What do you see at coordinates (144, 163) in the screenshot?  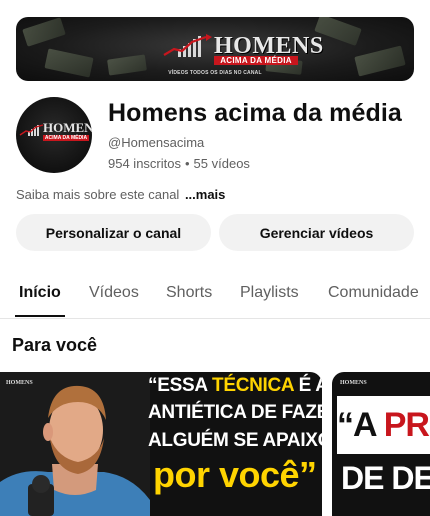 I see `subscriber-count: 954 inscritos` at bounding box center [144, 163].